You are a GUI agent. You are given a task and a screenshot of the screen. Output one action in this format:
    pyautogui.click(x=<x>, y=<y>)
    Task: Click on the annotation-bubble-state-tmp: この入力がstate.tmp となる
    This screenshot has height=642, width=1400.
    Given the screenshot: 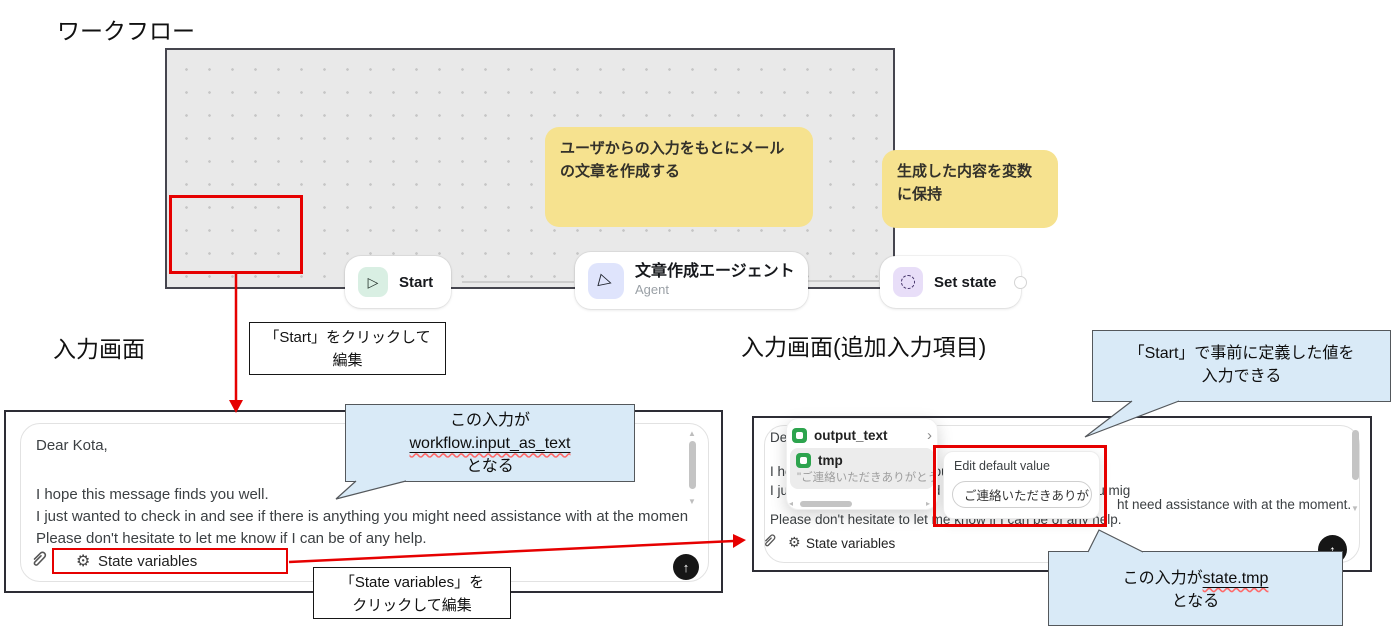 What is the action you would take?
    pyautogui.click(x=1195, y=588)
    